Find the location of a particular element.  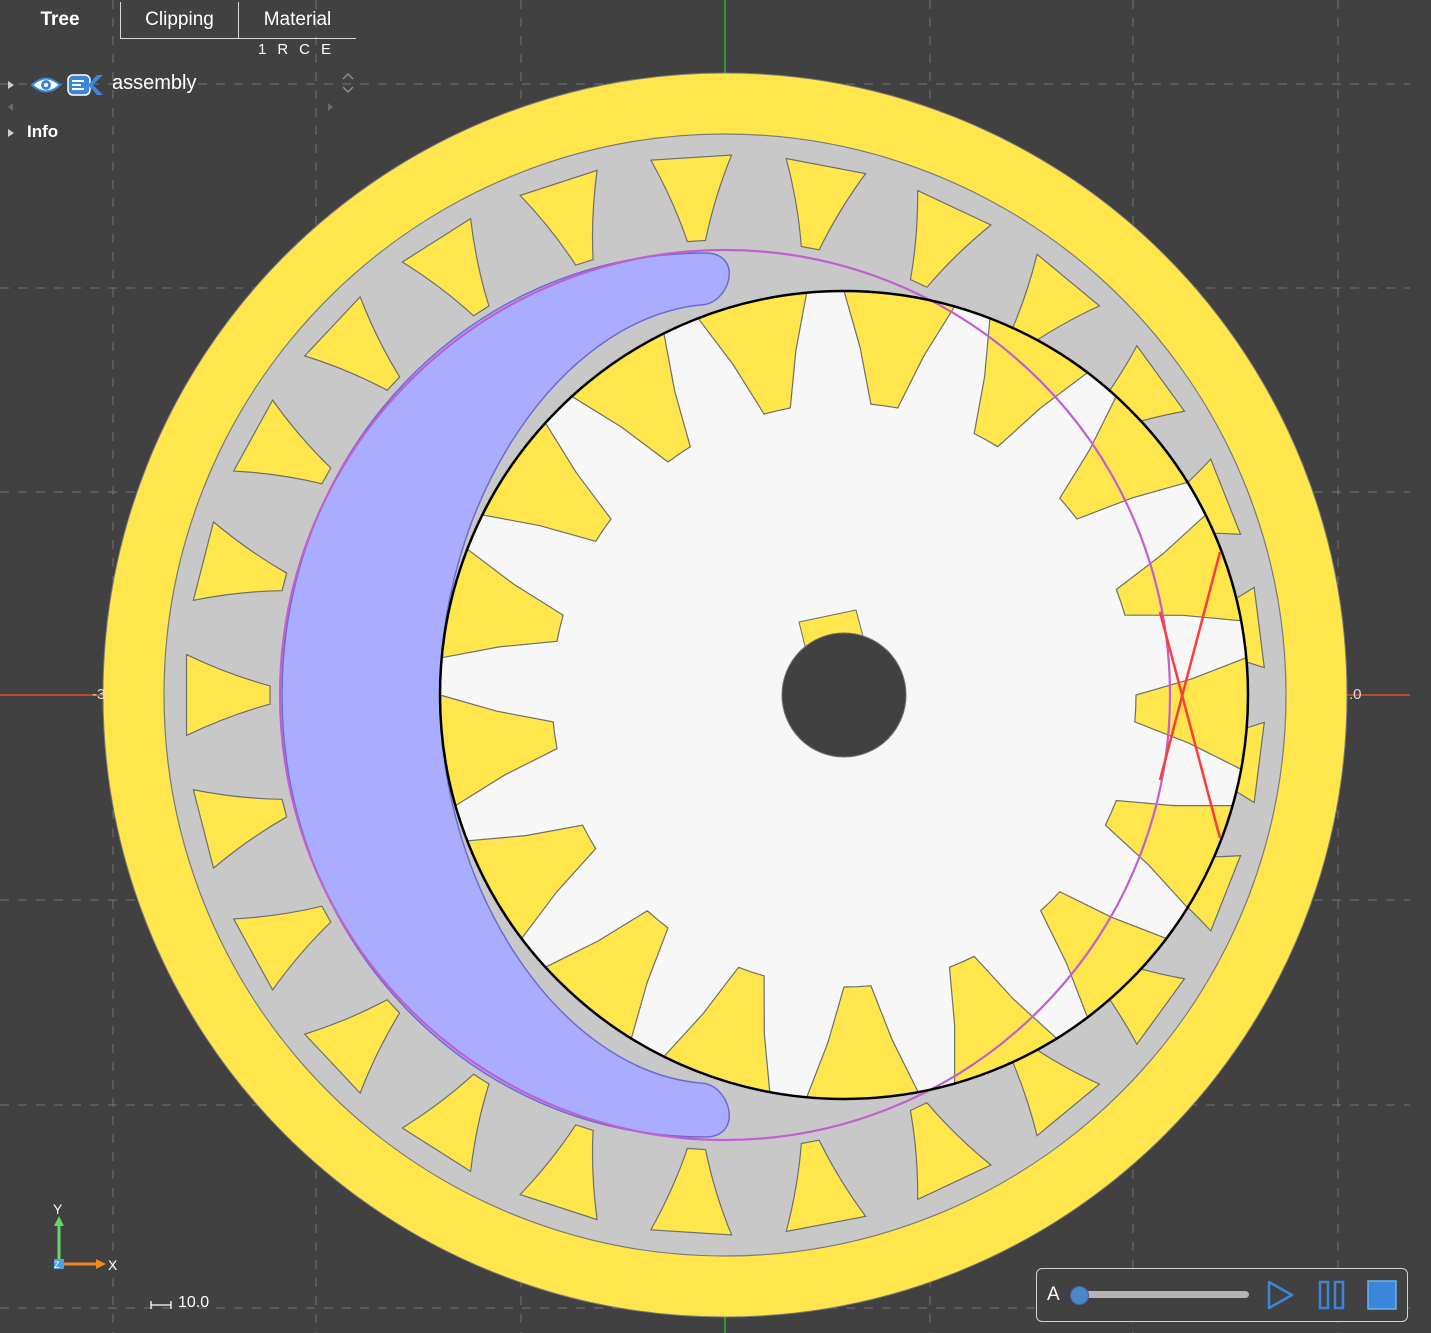

view-letters: 1RCE is located at coordinates (300, 49).